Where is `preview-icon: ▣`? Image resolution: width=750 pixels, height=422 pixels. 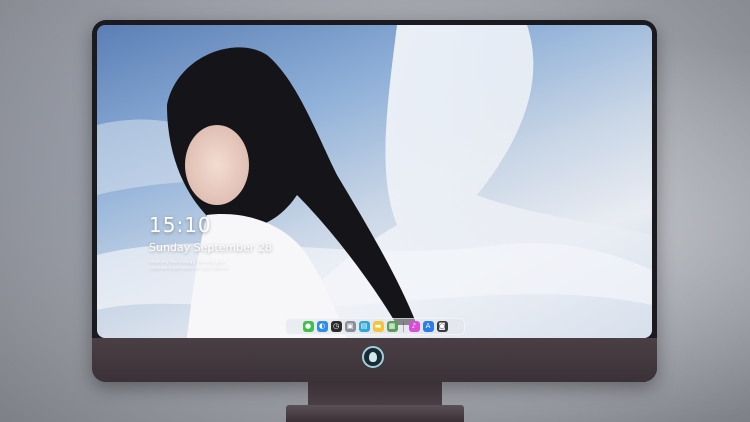
preview-icon: ▣ is located at coordinates (350, 326).